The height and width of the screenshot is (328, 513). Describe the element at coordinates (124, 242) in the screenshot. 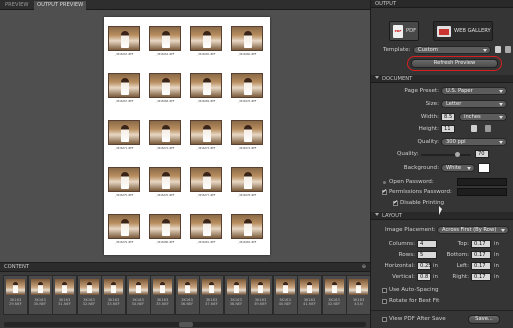

I see `thumbnail-caption: _3K16279.NEF` at that location.